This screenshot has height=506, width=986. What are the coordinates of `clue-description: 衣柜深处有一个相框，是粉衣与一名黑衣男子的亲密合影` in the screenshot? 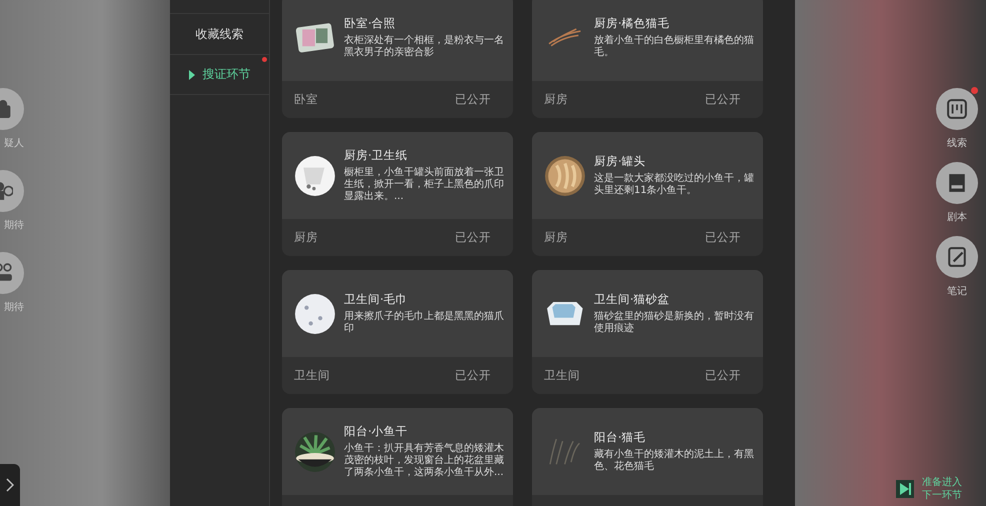 It's located at (424, 47).